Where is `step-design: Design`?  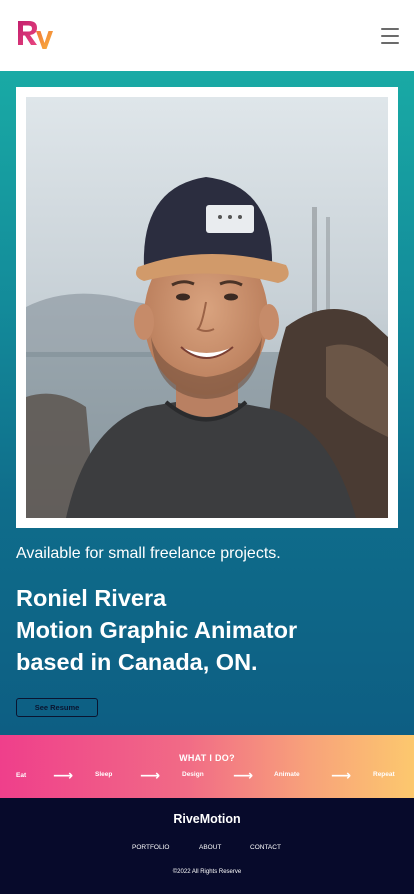
step-design: Design is located at coordinates (193, 774).